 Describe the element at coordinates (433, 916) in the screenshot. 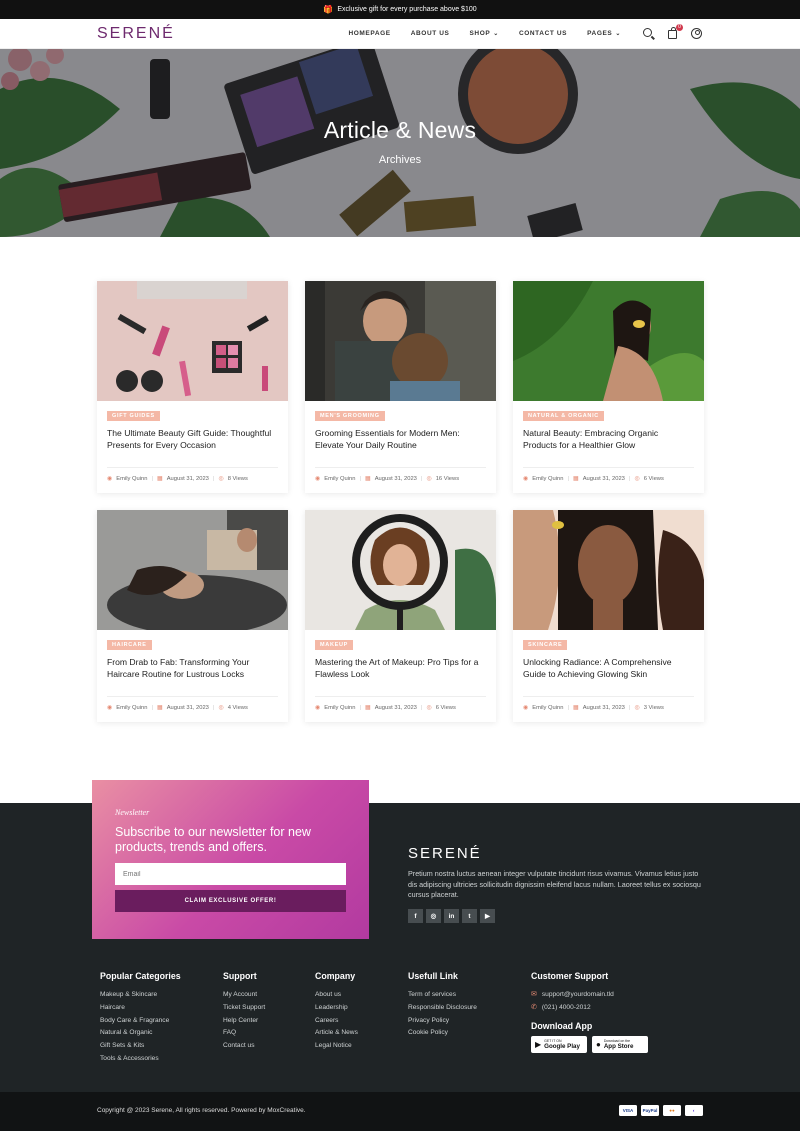

I see `instagram-icon: ◎` at that location.